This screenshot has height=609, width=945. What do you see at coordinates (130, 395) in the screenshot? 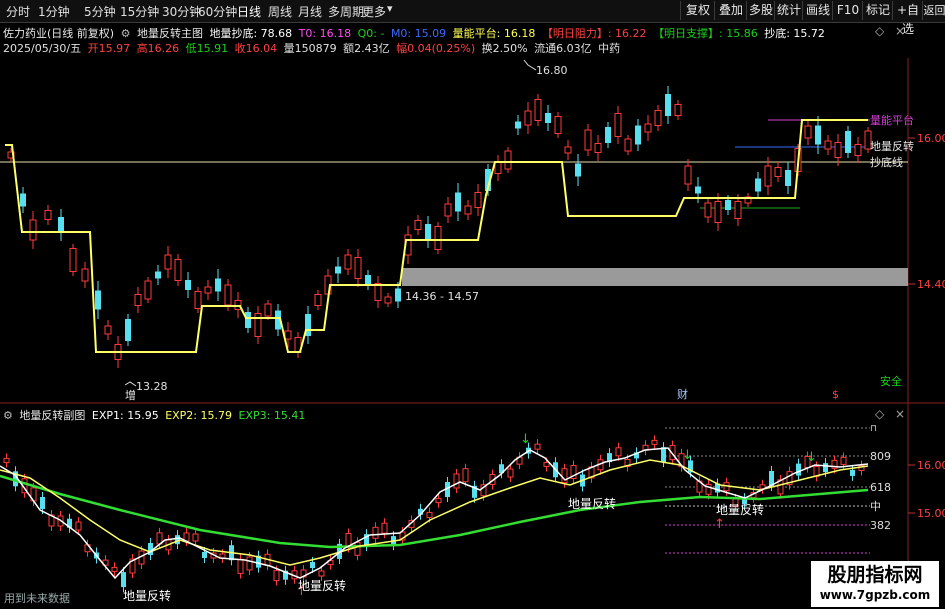
I see `zeng-marker: 增` at bounding box center [130, 395].